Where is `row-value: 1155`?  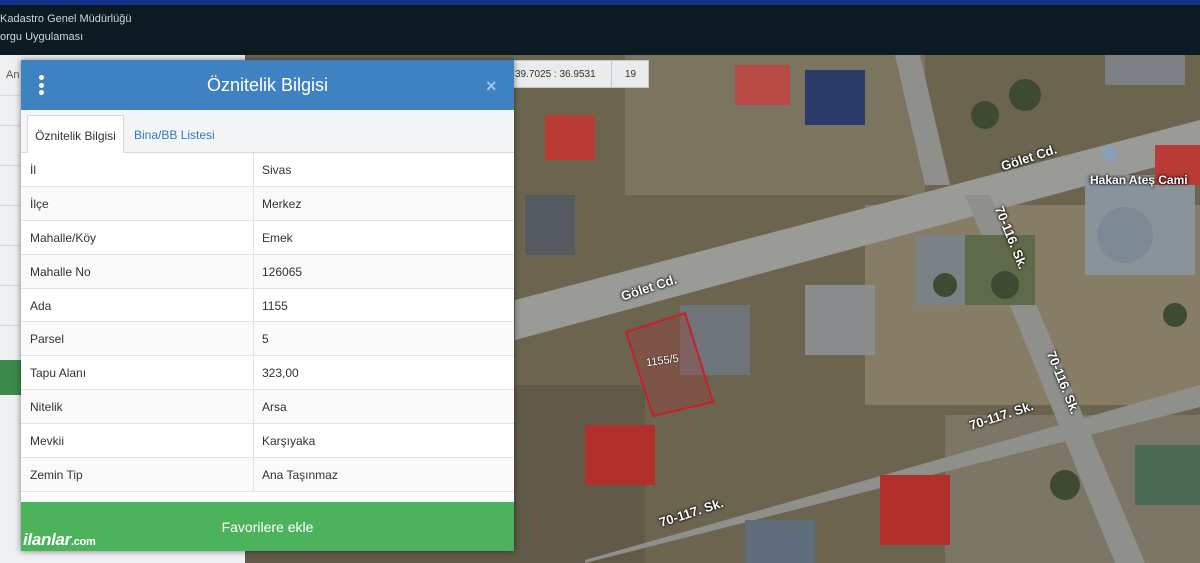 row-value: 1155 is located at coordinates (275, 305).